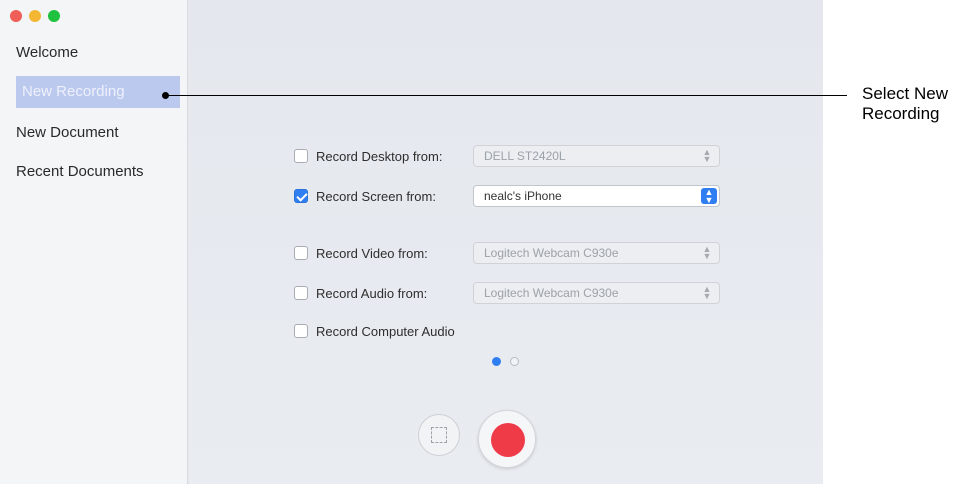  I want to click on record-button, so click(507, 439).